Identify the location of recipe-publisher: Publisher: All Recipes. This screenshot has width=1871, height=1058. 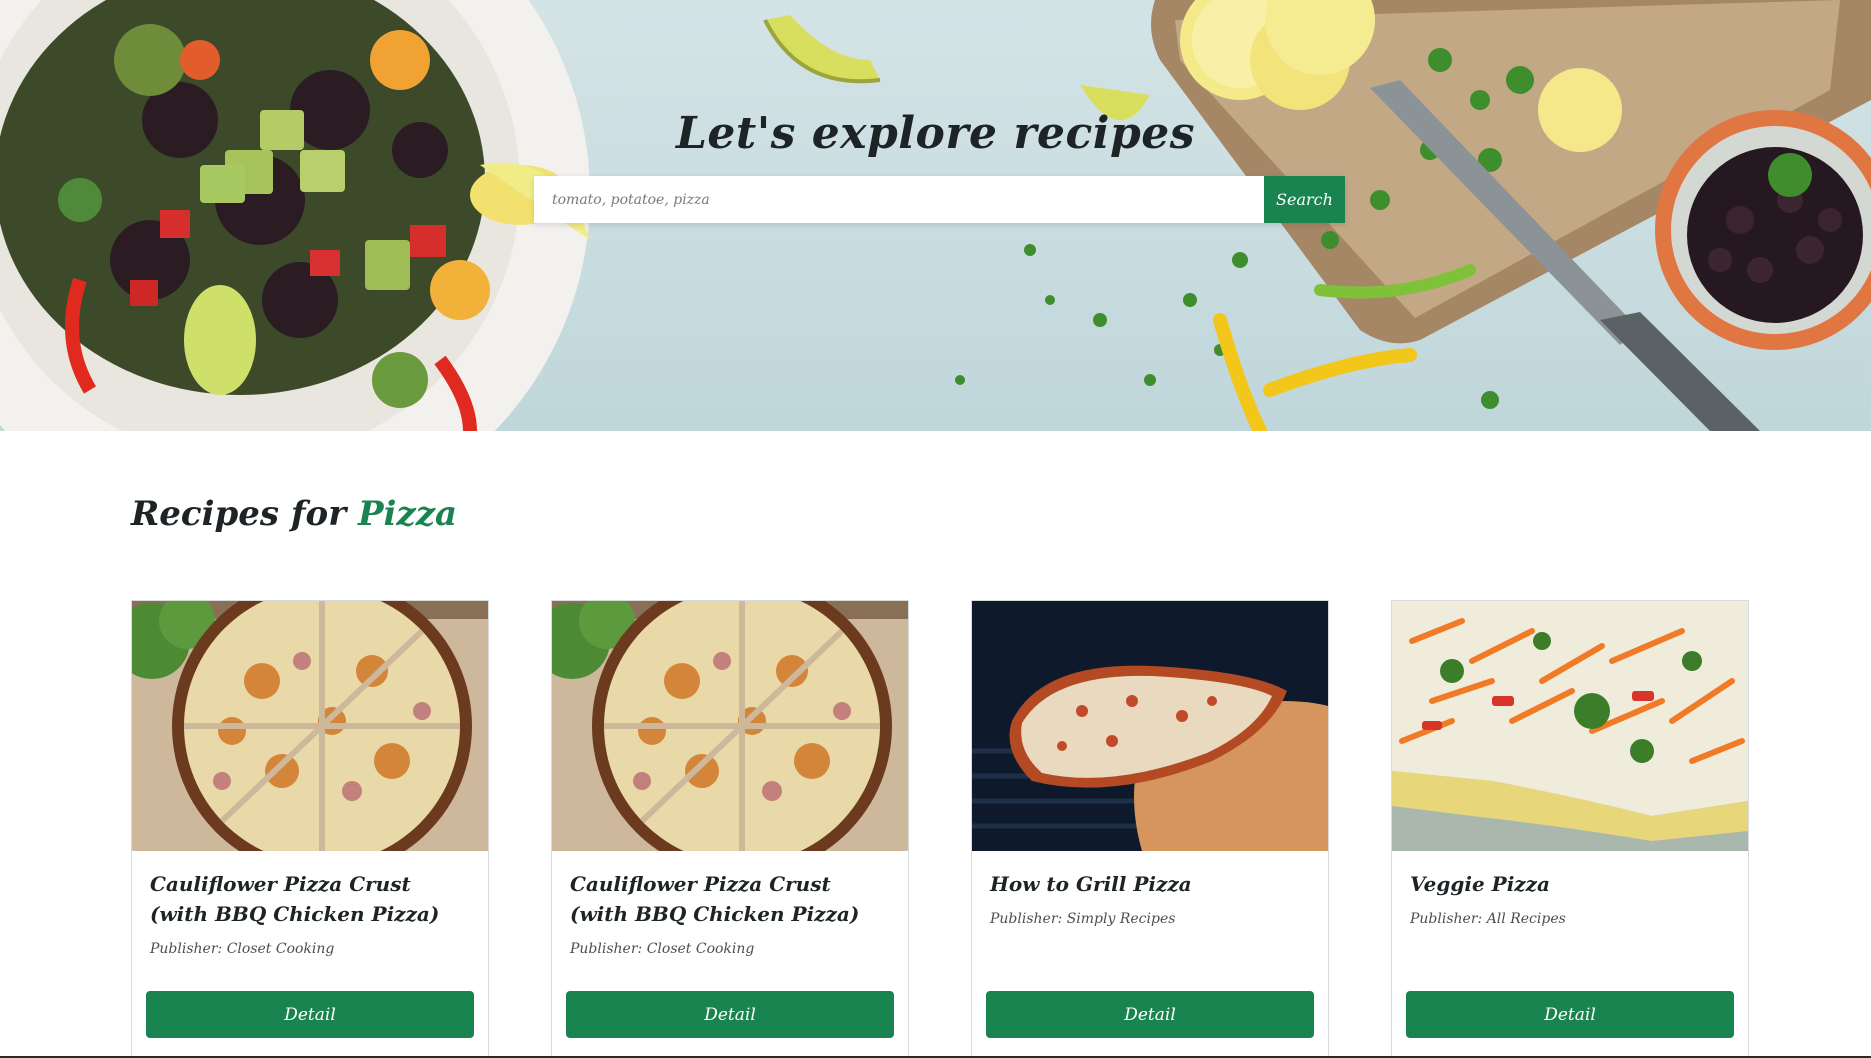
(1488, 919).